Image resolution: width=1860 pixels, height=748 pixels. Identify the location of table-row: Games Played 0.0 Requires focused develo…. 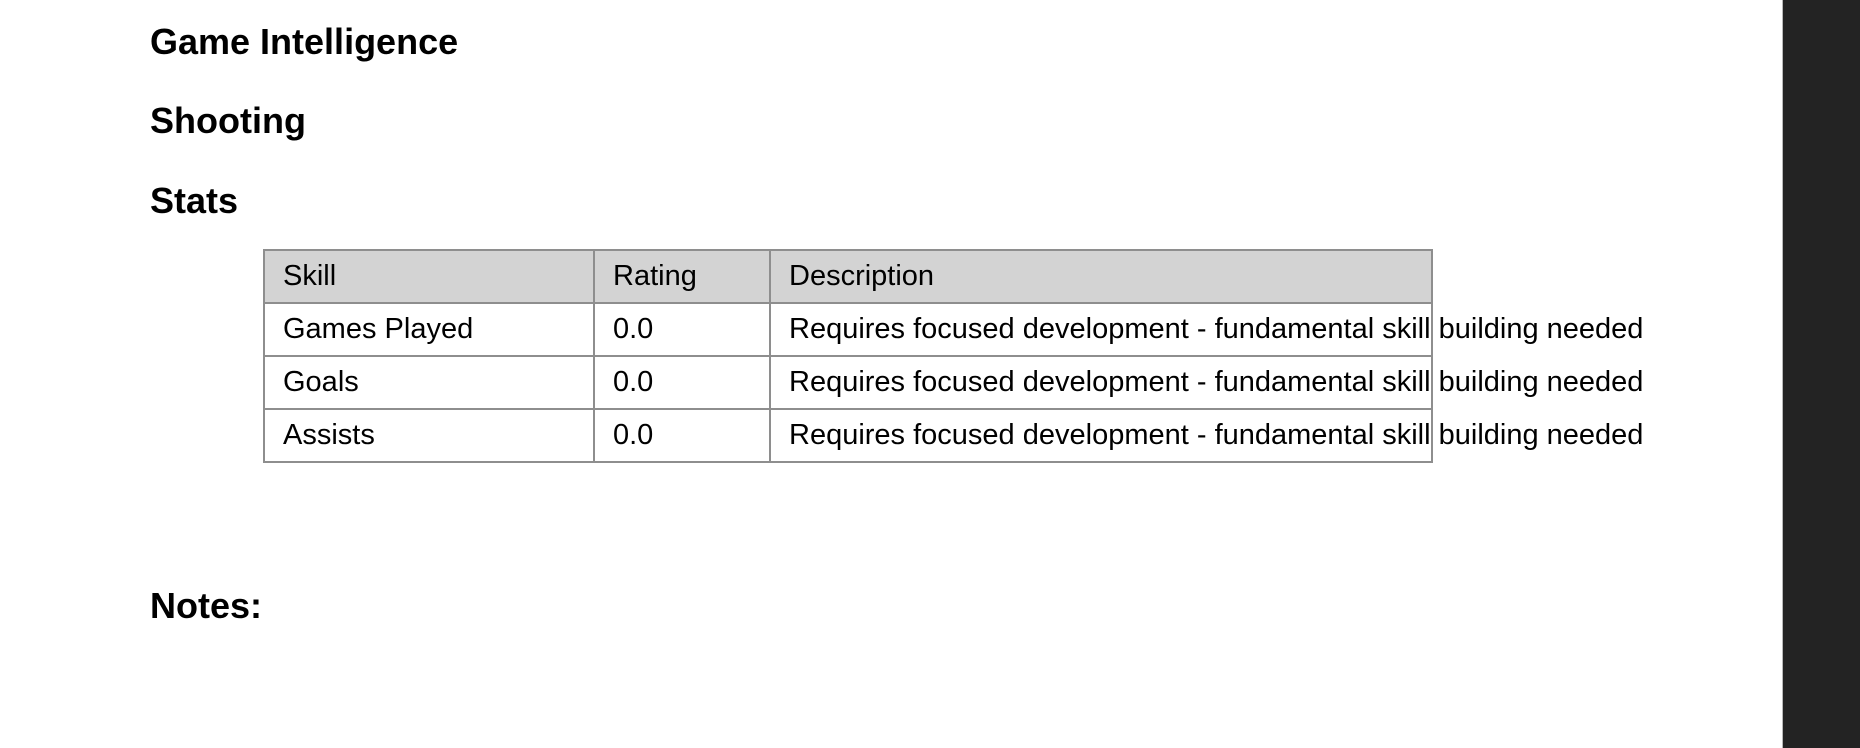
(953, 329).